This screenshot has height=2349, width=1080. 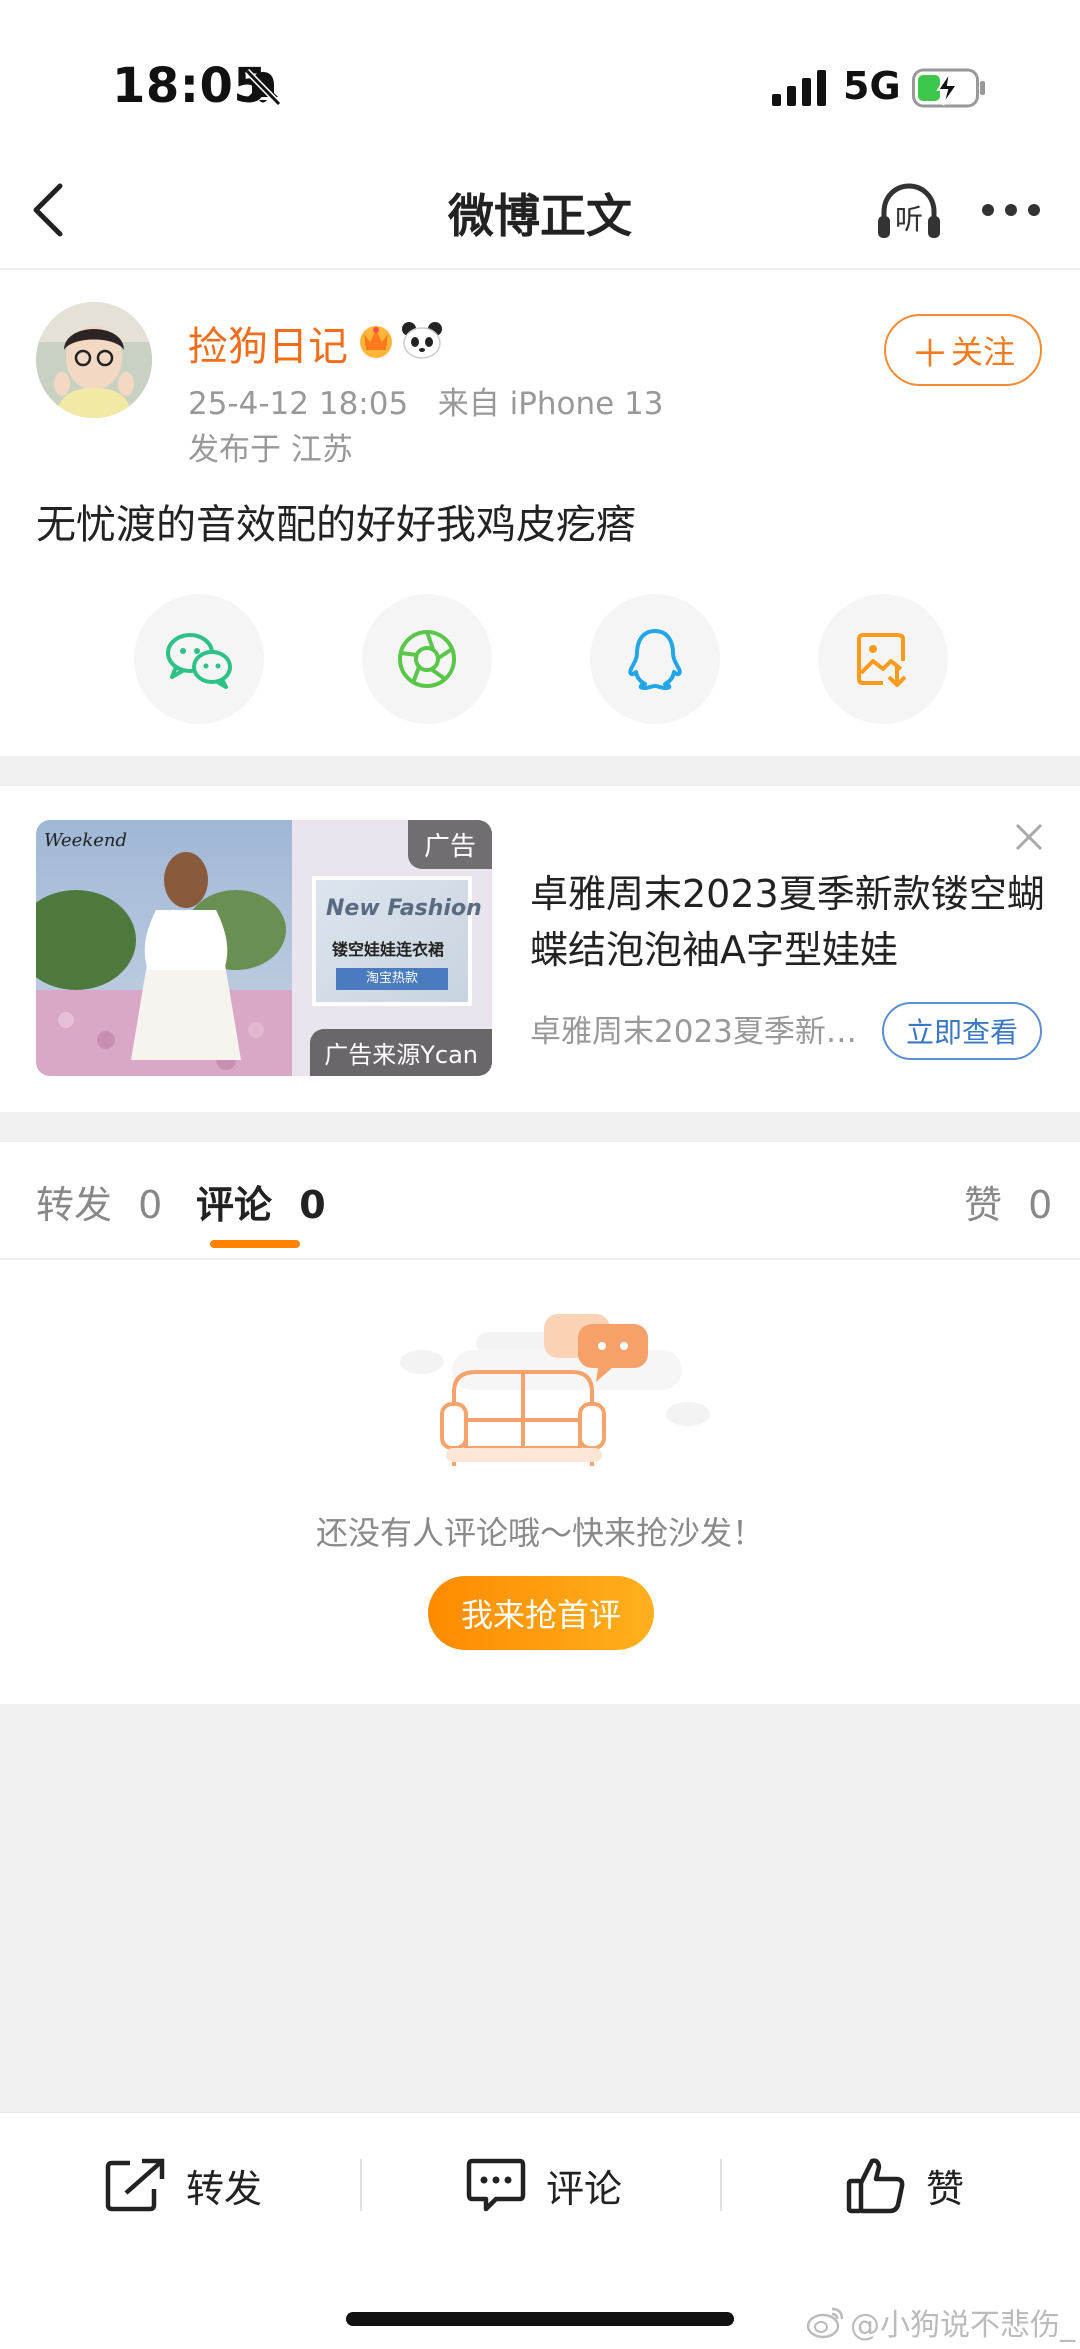 I want to click on tab-like-count: 0, so click(x=1040, y=1205).